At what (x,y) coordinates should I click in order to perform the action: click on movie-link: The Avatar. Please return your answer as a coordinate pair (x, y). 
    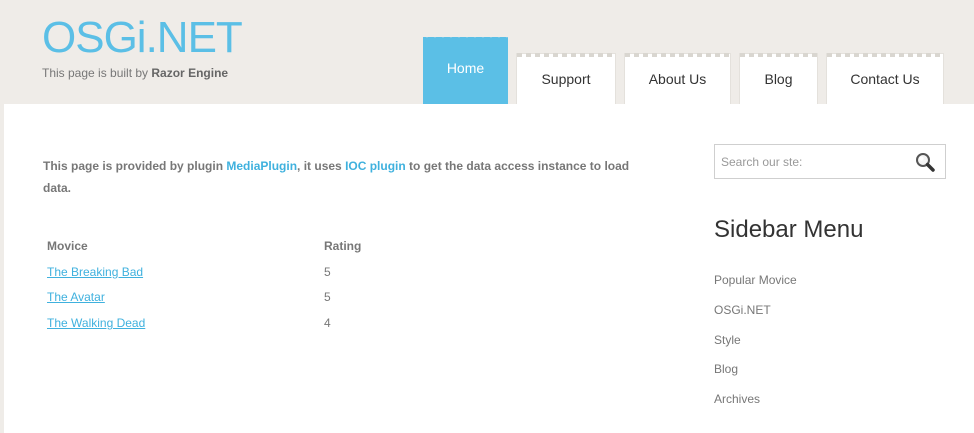
    Looking at the image, I should click on (76, 297).